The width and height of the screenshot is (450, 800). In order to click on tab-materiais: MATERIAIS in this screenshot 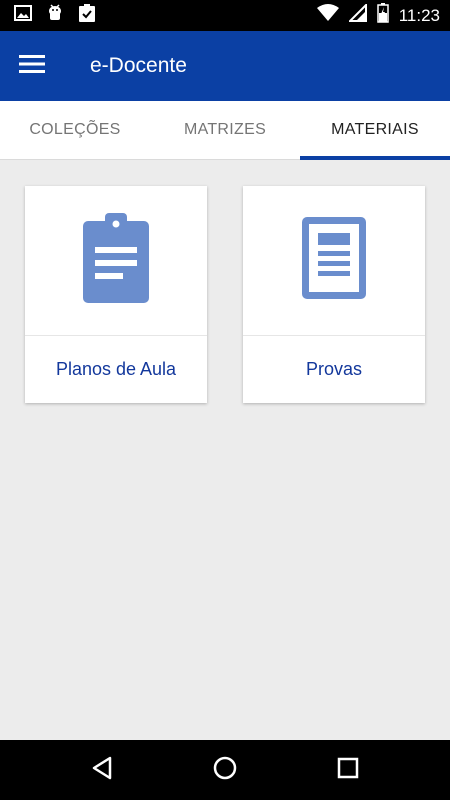, I will do `click(375, 130)`.